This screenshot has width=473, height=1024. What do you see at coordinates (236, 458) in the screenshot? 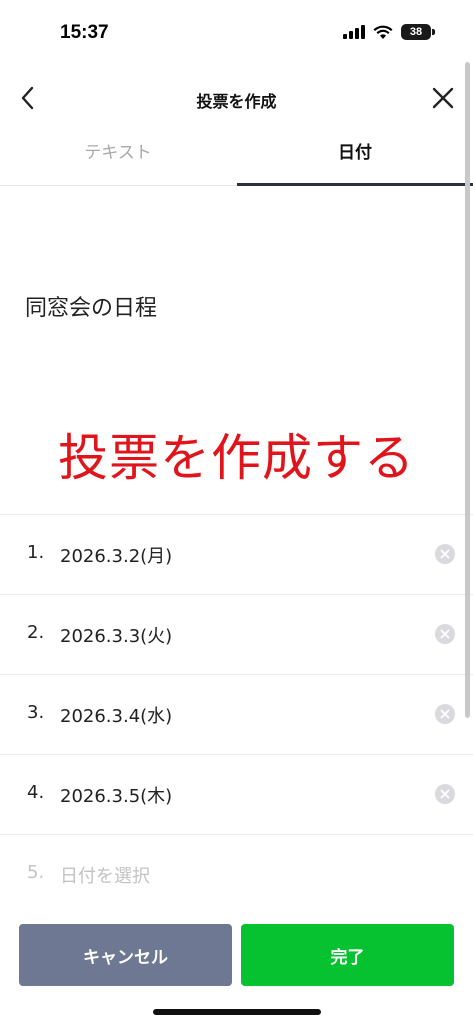
I see `overlay-caption: 投票を作成する` at bounding box center [236, 458].